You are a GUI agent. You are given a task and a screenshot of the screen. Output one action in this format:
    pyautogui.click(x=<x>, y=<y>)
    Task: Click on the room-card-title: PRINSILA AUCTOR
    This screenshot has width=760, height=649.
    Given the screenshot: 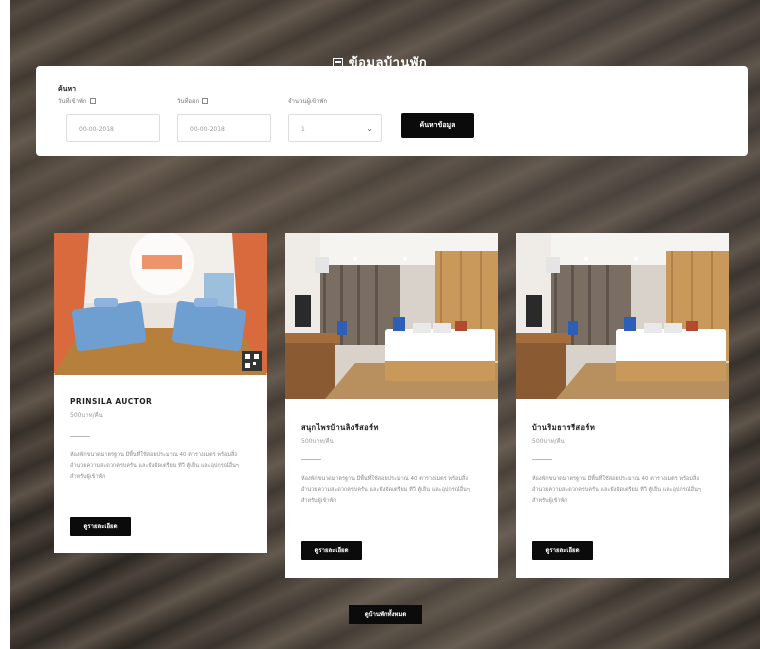 What is the action you would take?
    pyautogui.click(x=111, y=401)
    